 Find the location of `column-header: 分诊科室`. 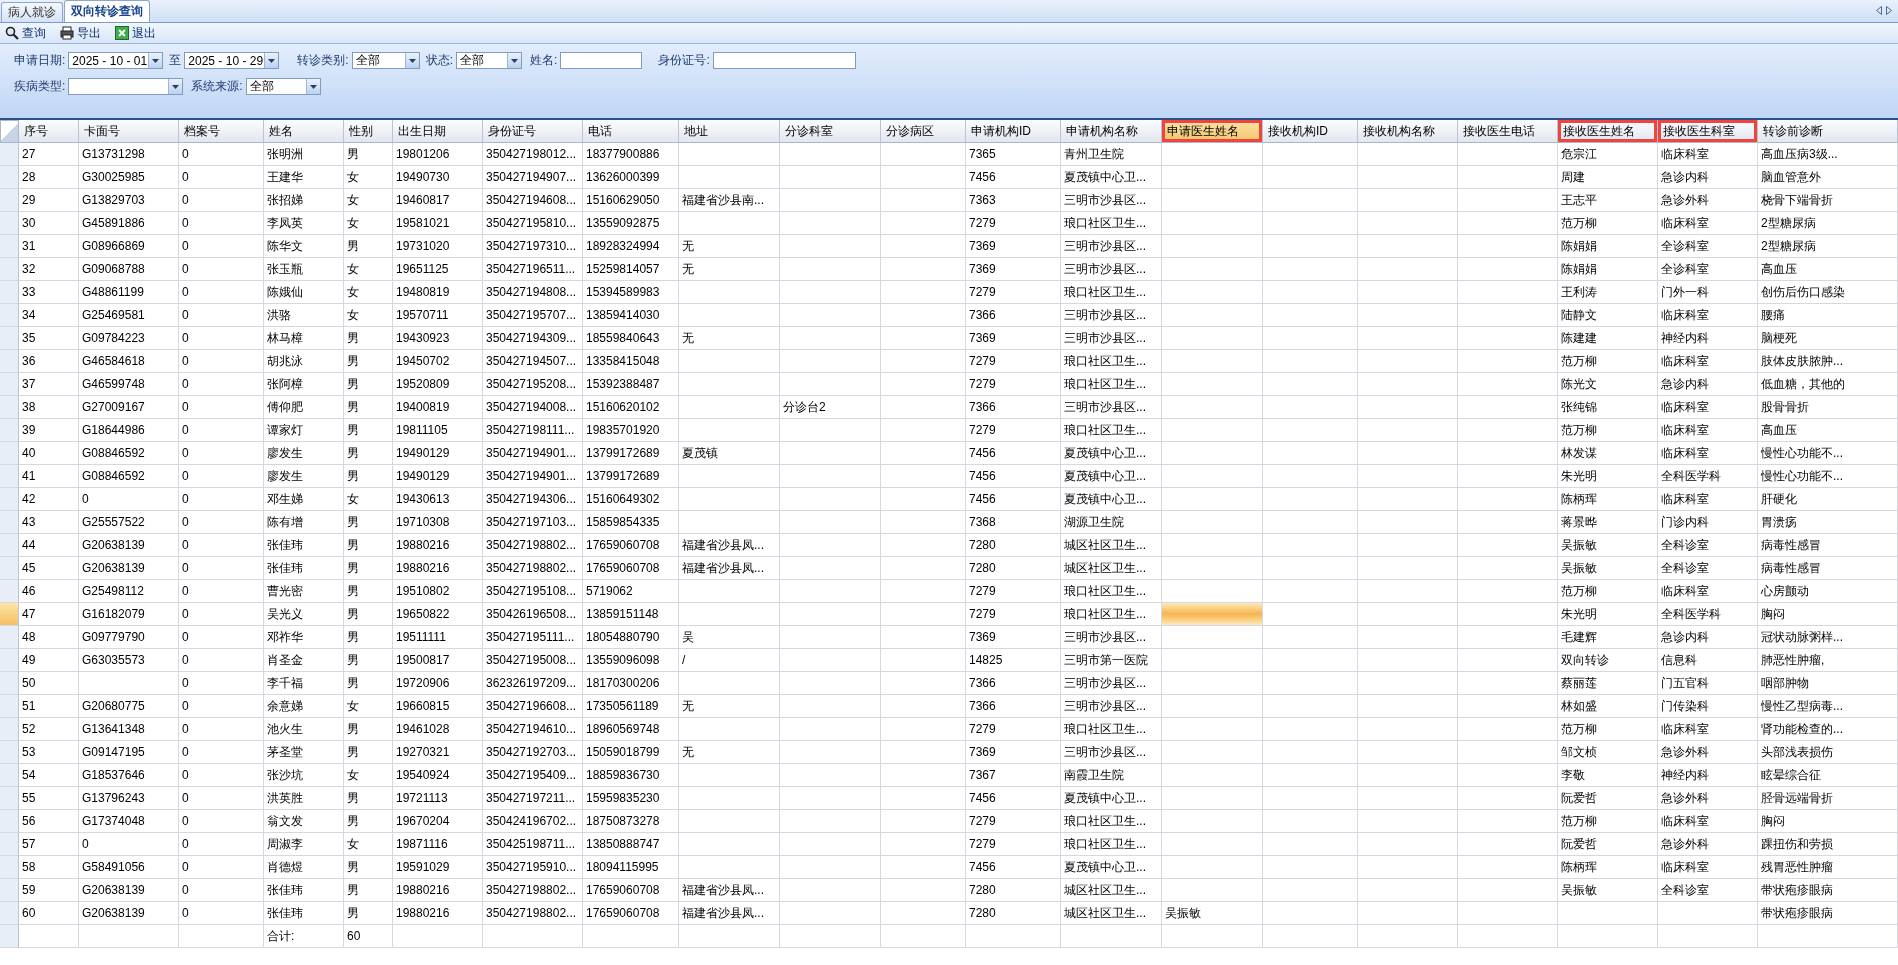

column-header: 分诊科室 is located at coordinates (830, 131).